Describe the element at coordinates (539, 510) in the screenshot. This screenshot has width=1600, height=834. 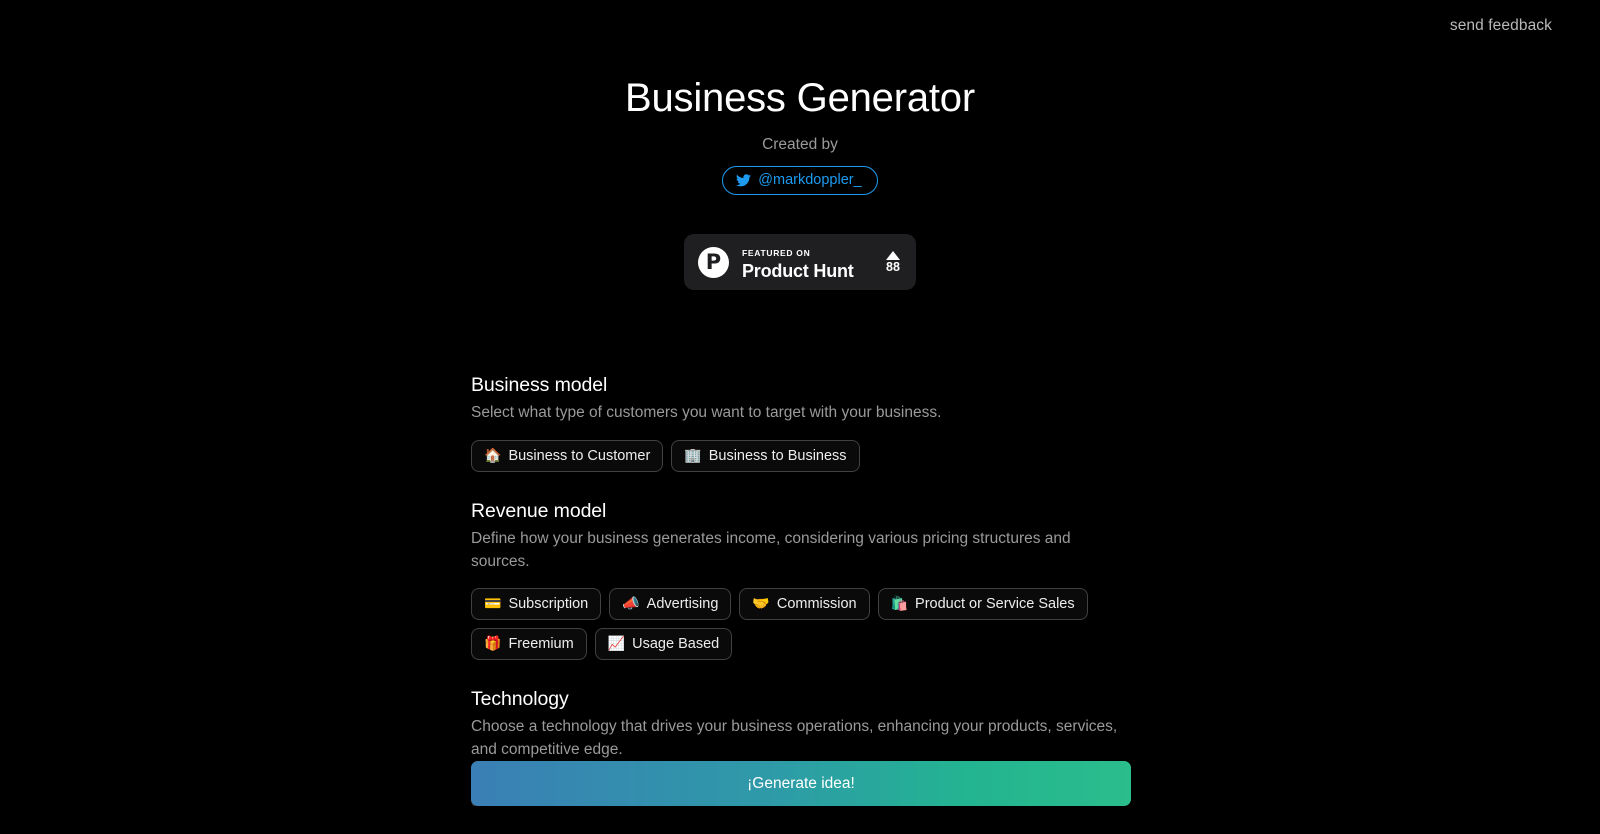
I see `section-title-revenue-model: Revenue model` at that location.